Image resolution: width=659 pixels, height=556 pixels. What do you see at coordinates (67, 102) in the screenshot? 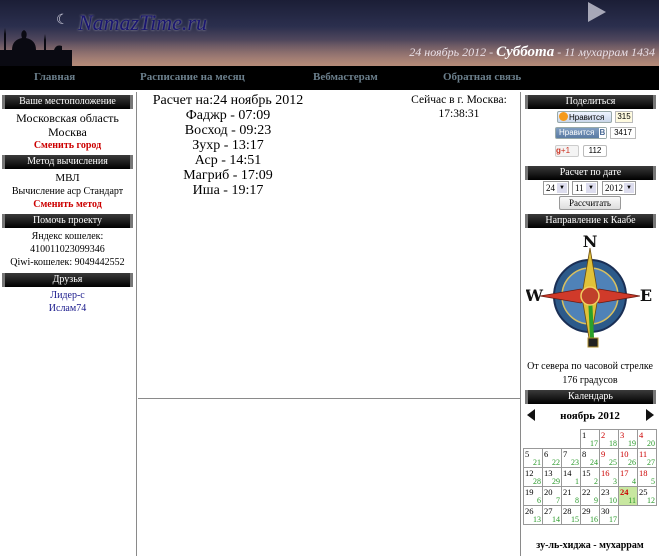
I see `location-header: Ваше местоположение` at bounding box center [67, 102].